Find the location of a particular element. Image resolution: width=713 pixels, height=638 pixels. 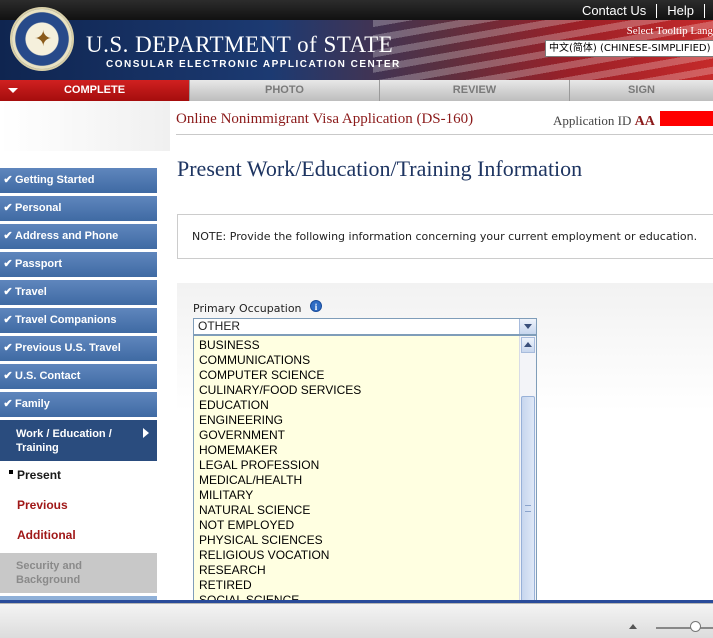

dropdown-button is located at coordinates (527, 326).